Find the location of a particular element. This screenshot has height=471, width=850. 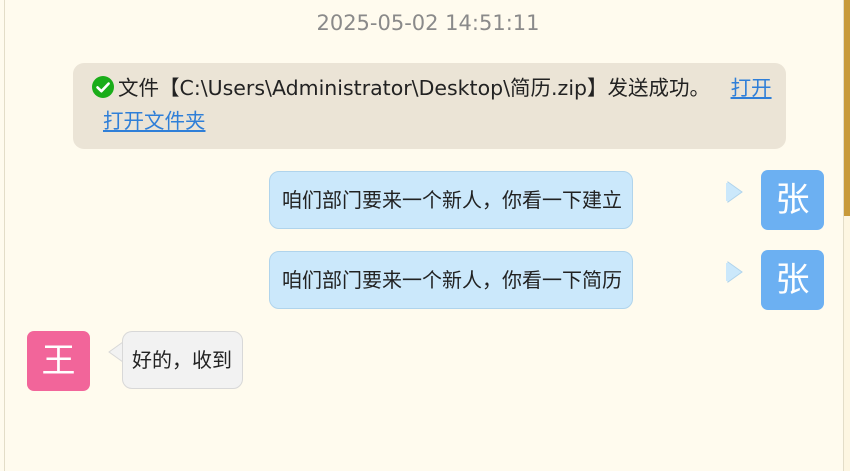

open-folder-link: 打开文件夹 is located at coordinates (154, 121).